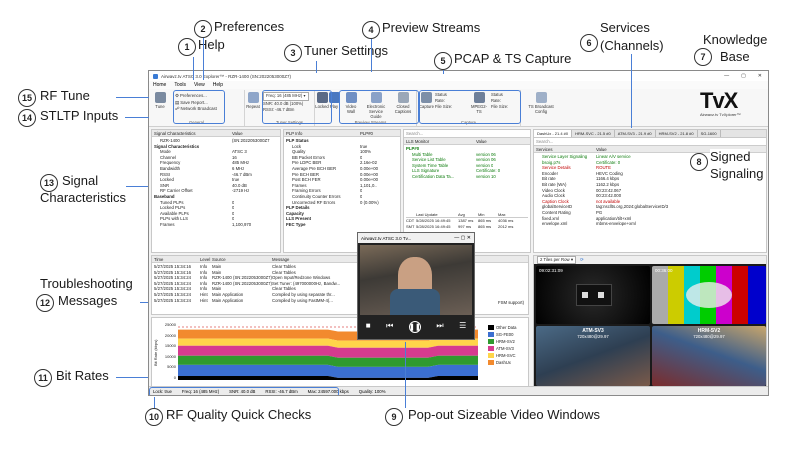 The height and width of the screenshot is (450, 800). What do you see at coordinates (242, 224) in the screenshot?
I see `signal-value: 1,100,970` at bounding box center [242, 224].